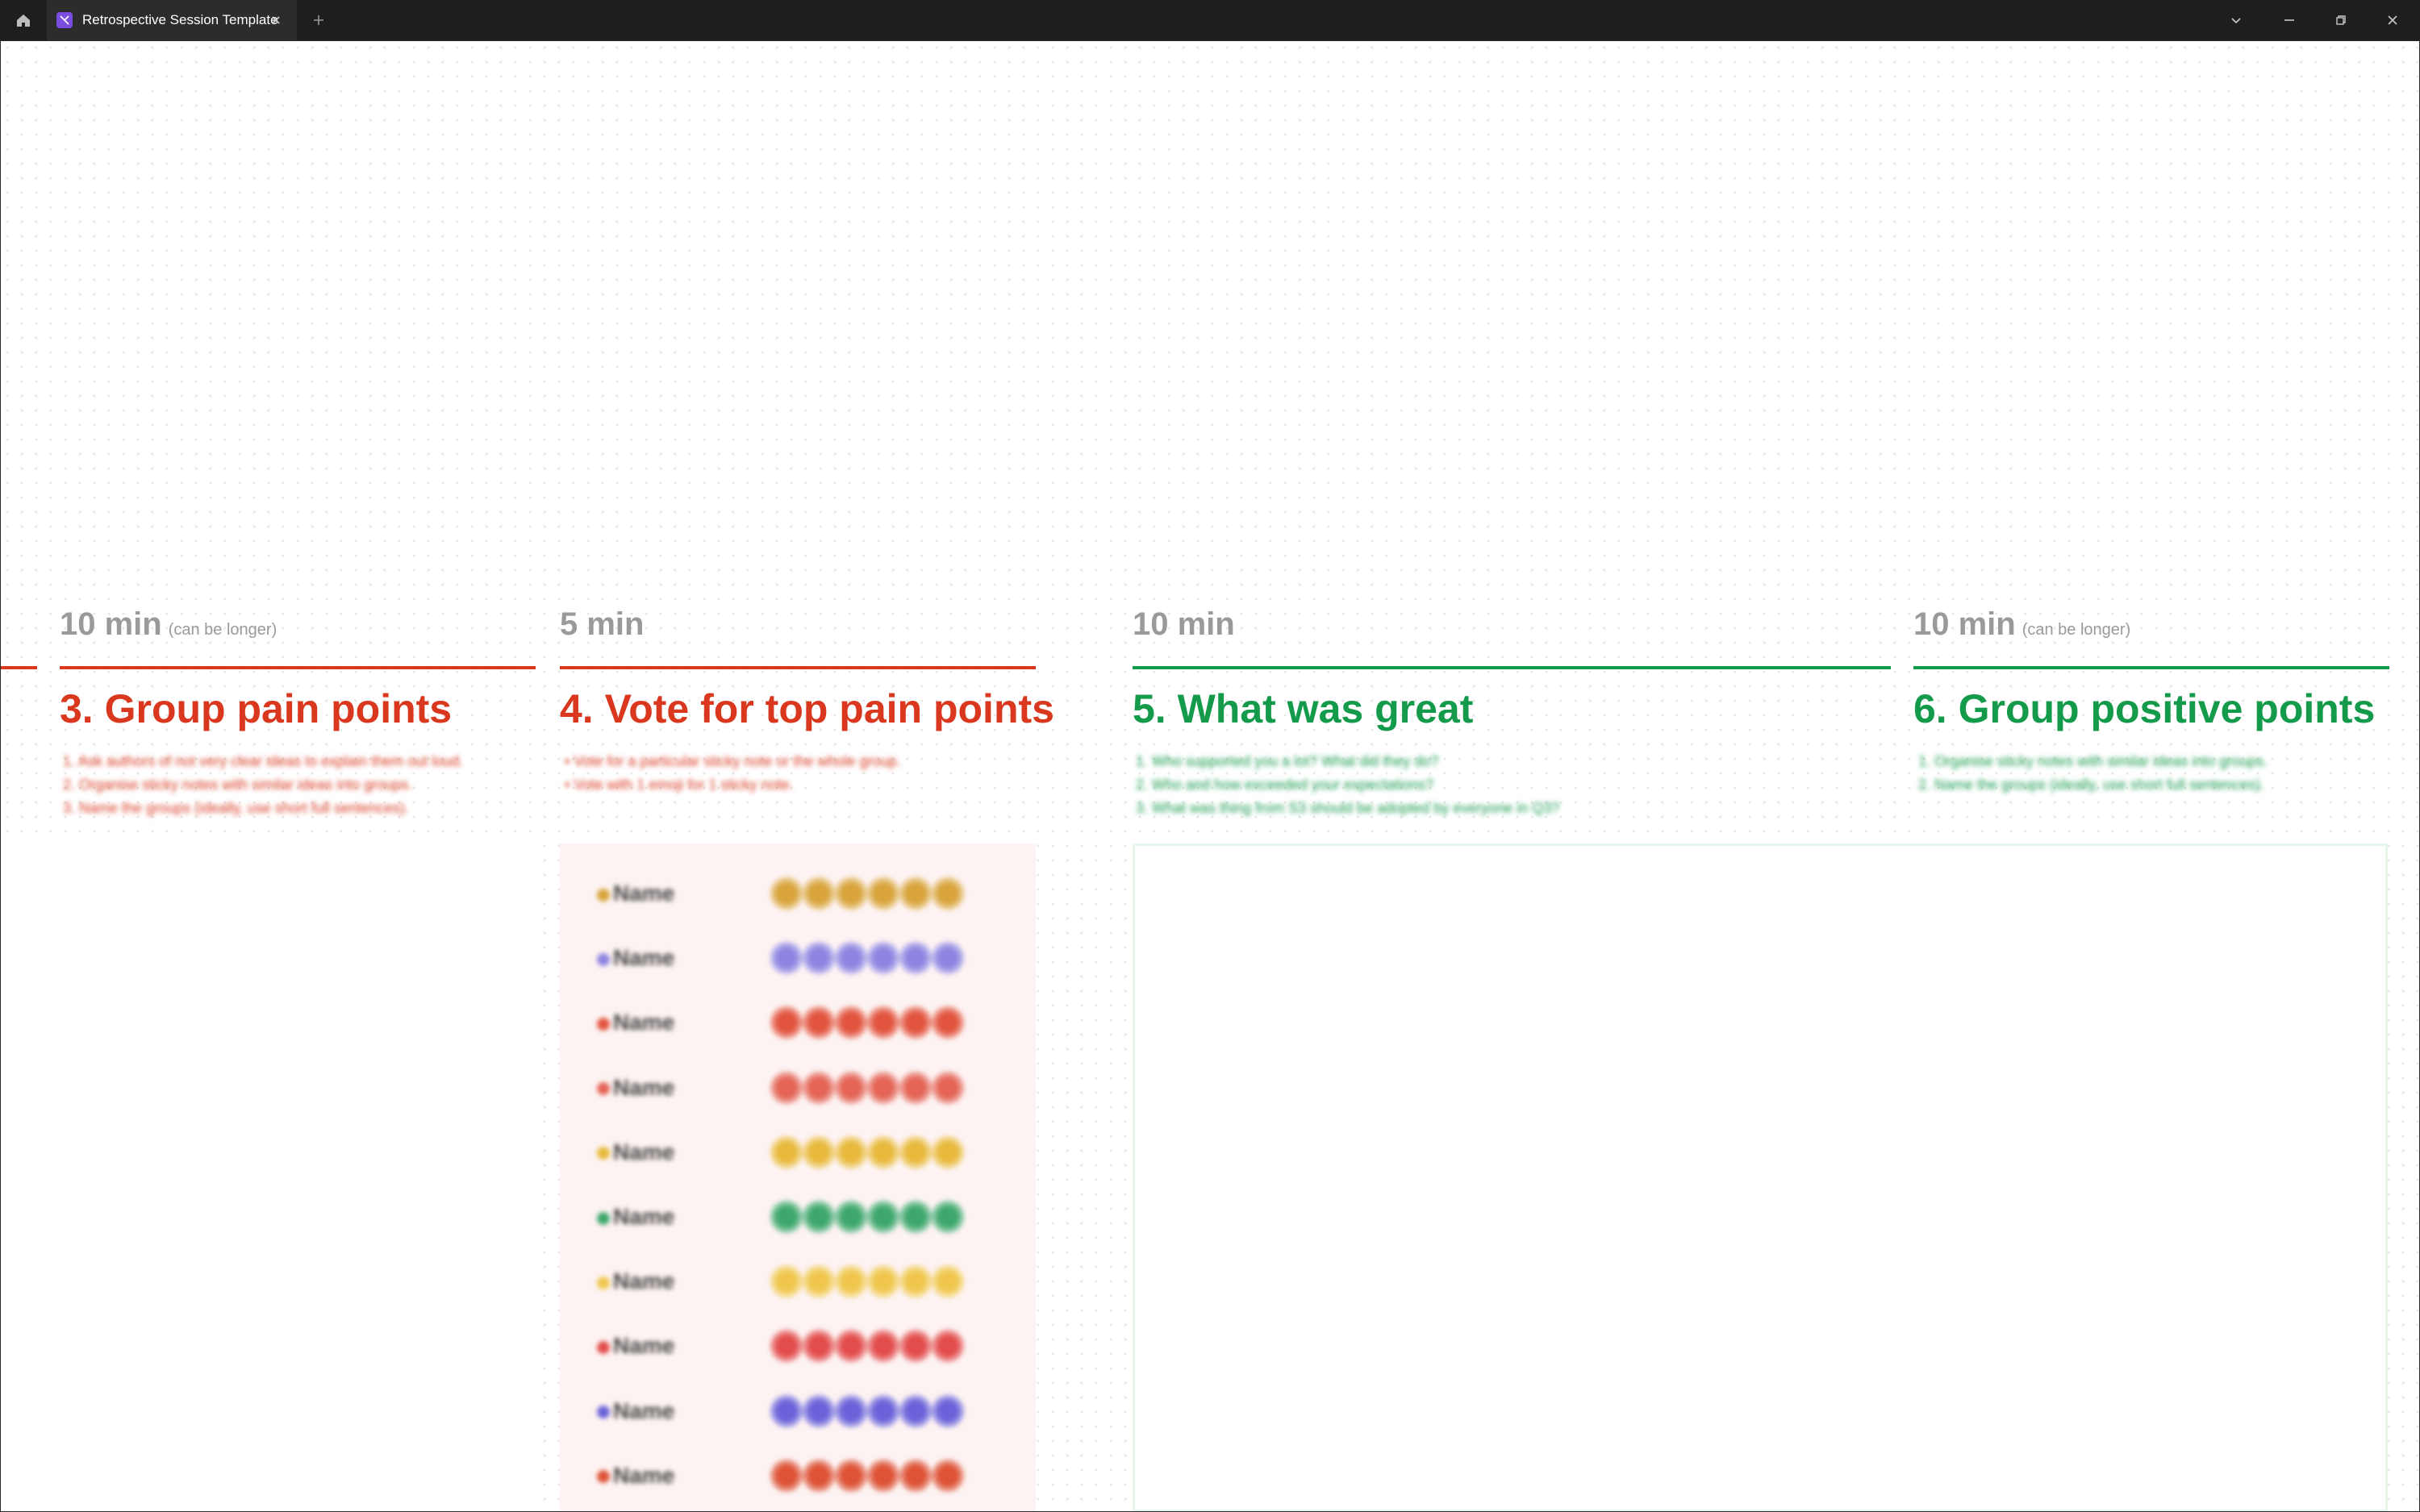 The image size is (2420, 1512). Describe the element at coordinates (267, 1178) in the screenshot. I see `section-3-board` at that location.